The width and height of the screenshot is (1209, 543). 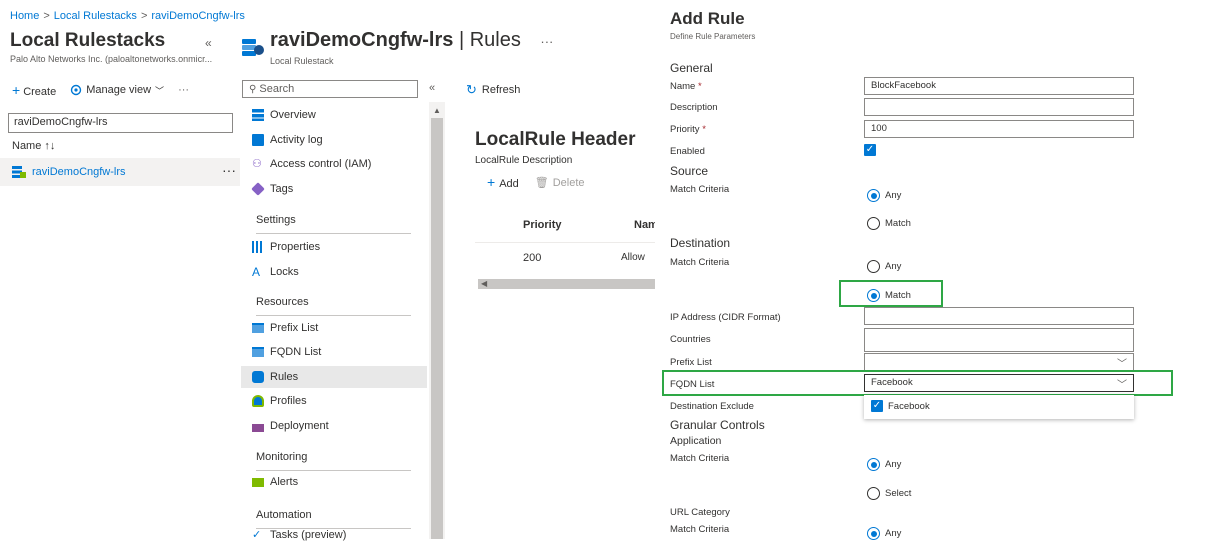 What do you see at coordinates (79, 172) in the screenshot?
I see `rulestack-name-link: raviDemoCngfw-lrs` at bounding box center [79, 172].